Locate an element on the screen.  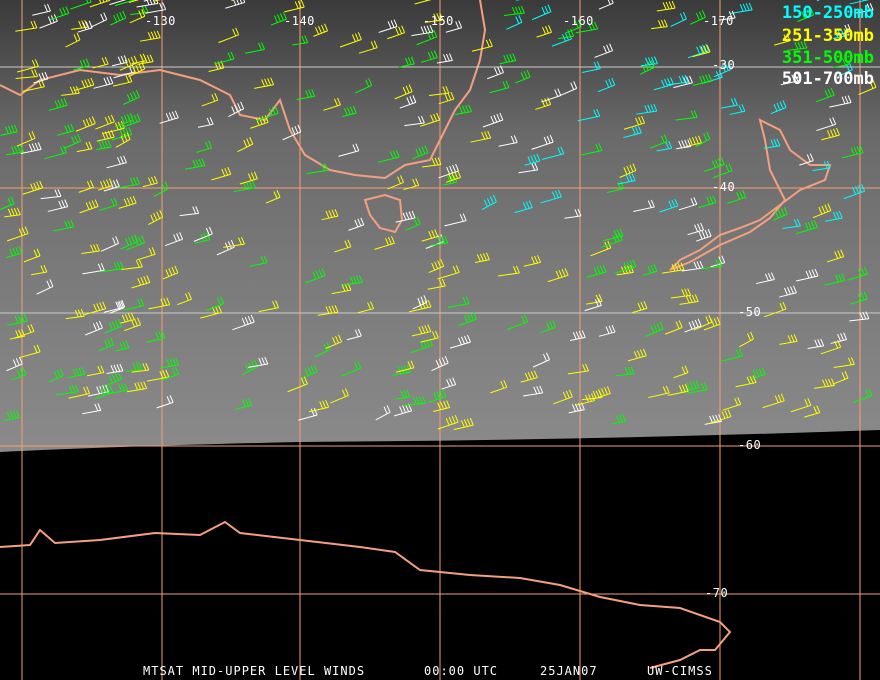
lat-label: -40 is located at coordinates (724, 187).